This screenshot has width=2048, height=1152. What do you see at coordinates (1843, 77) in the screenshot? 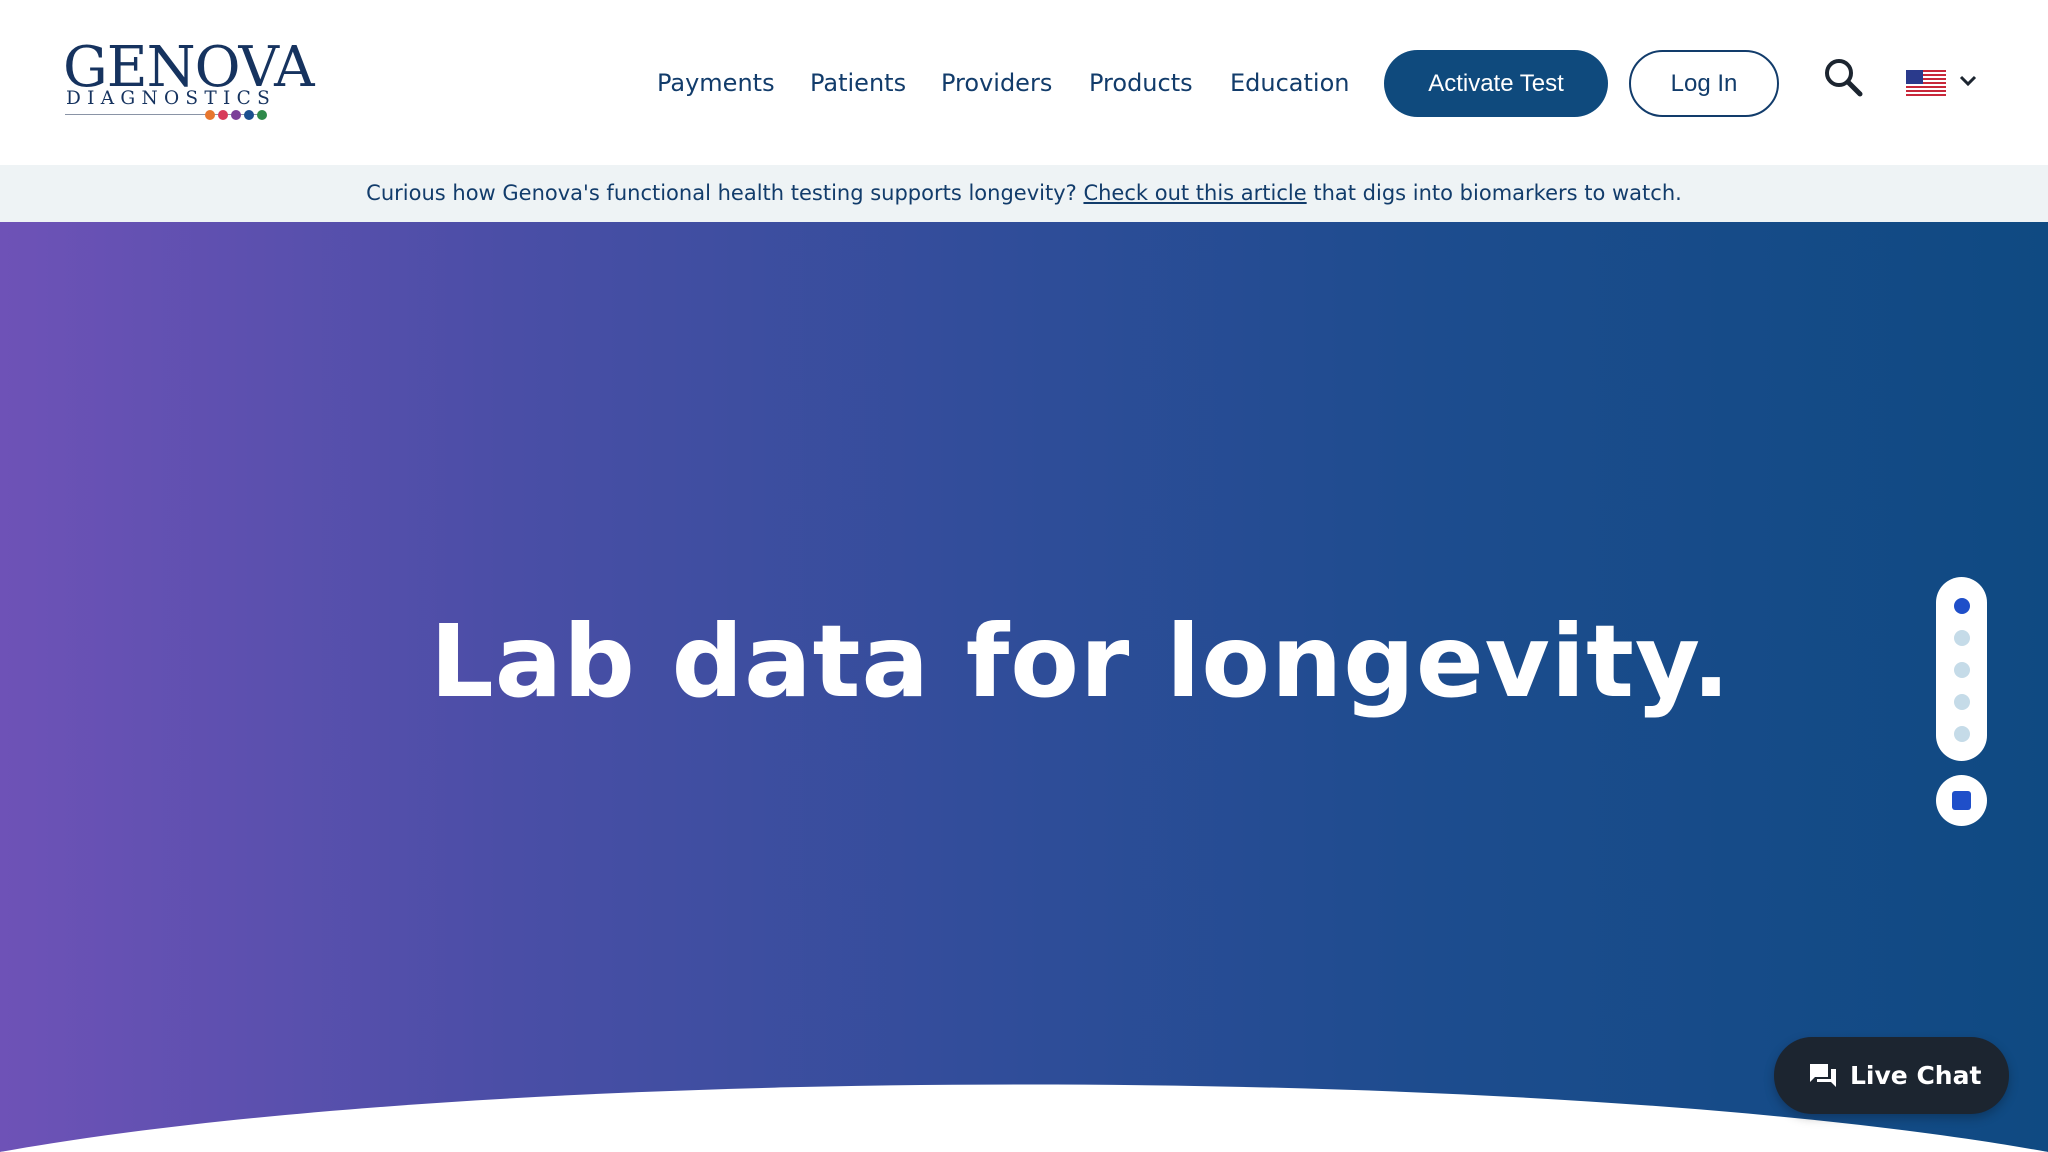
I see `search-icon` at bounding box center [1843, 77].